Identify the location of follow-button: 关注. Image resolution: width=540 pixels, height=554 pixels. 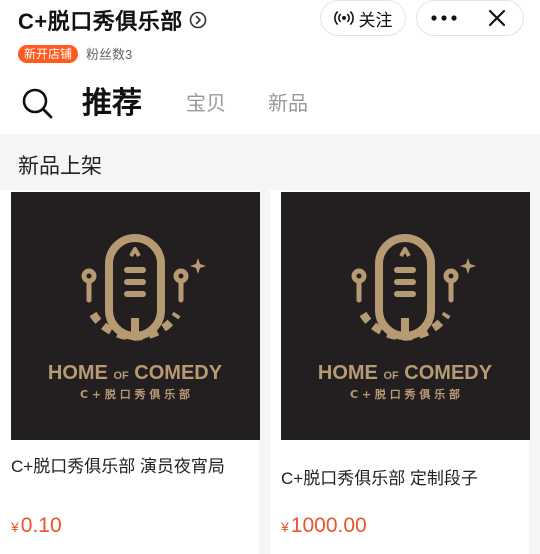
(363, 18).